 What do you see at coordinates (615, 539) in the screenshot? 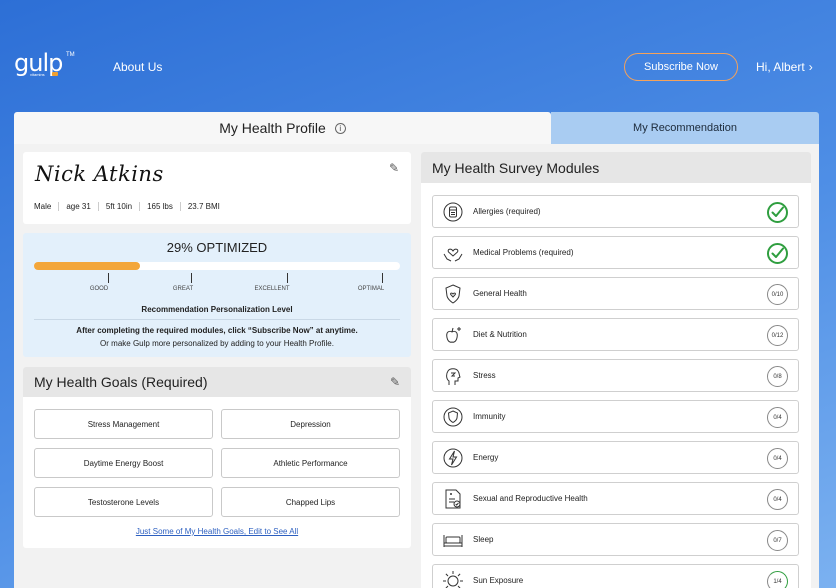
I see `module-sleep: Sleep 0/7` at bounding box center [615, 539].